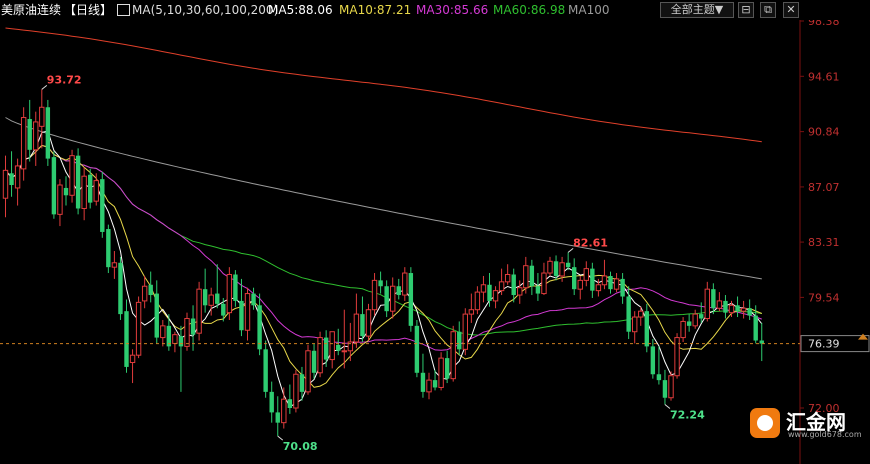 The image size is (870, 464). Describe the element at coordinates (529, 10) in the screenshot. I see `ma60-value: MA60:86.98` at that location.